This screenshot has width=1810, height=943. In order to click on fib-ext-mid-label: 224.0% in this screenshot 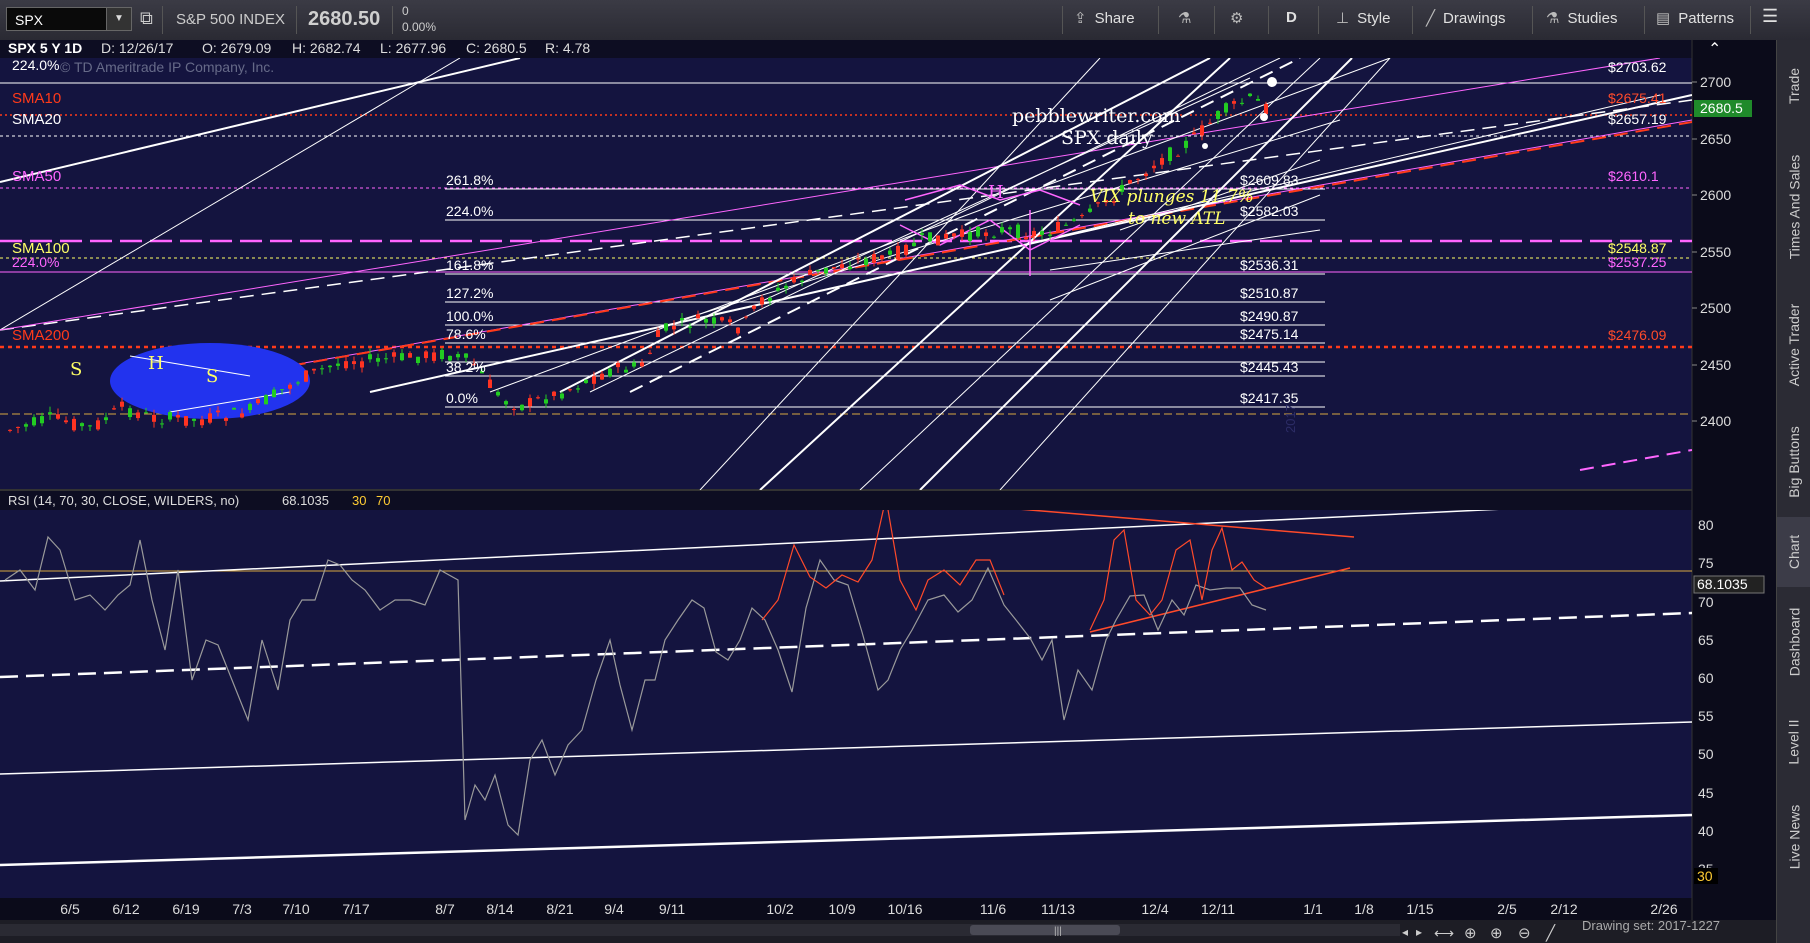, I will do `click(35, 262)`.